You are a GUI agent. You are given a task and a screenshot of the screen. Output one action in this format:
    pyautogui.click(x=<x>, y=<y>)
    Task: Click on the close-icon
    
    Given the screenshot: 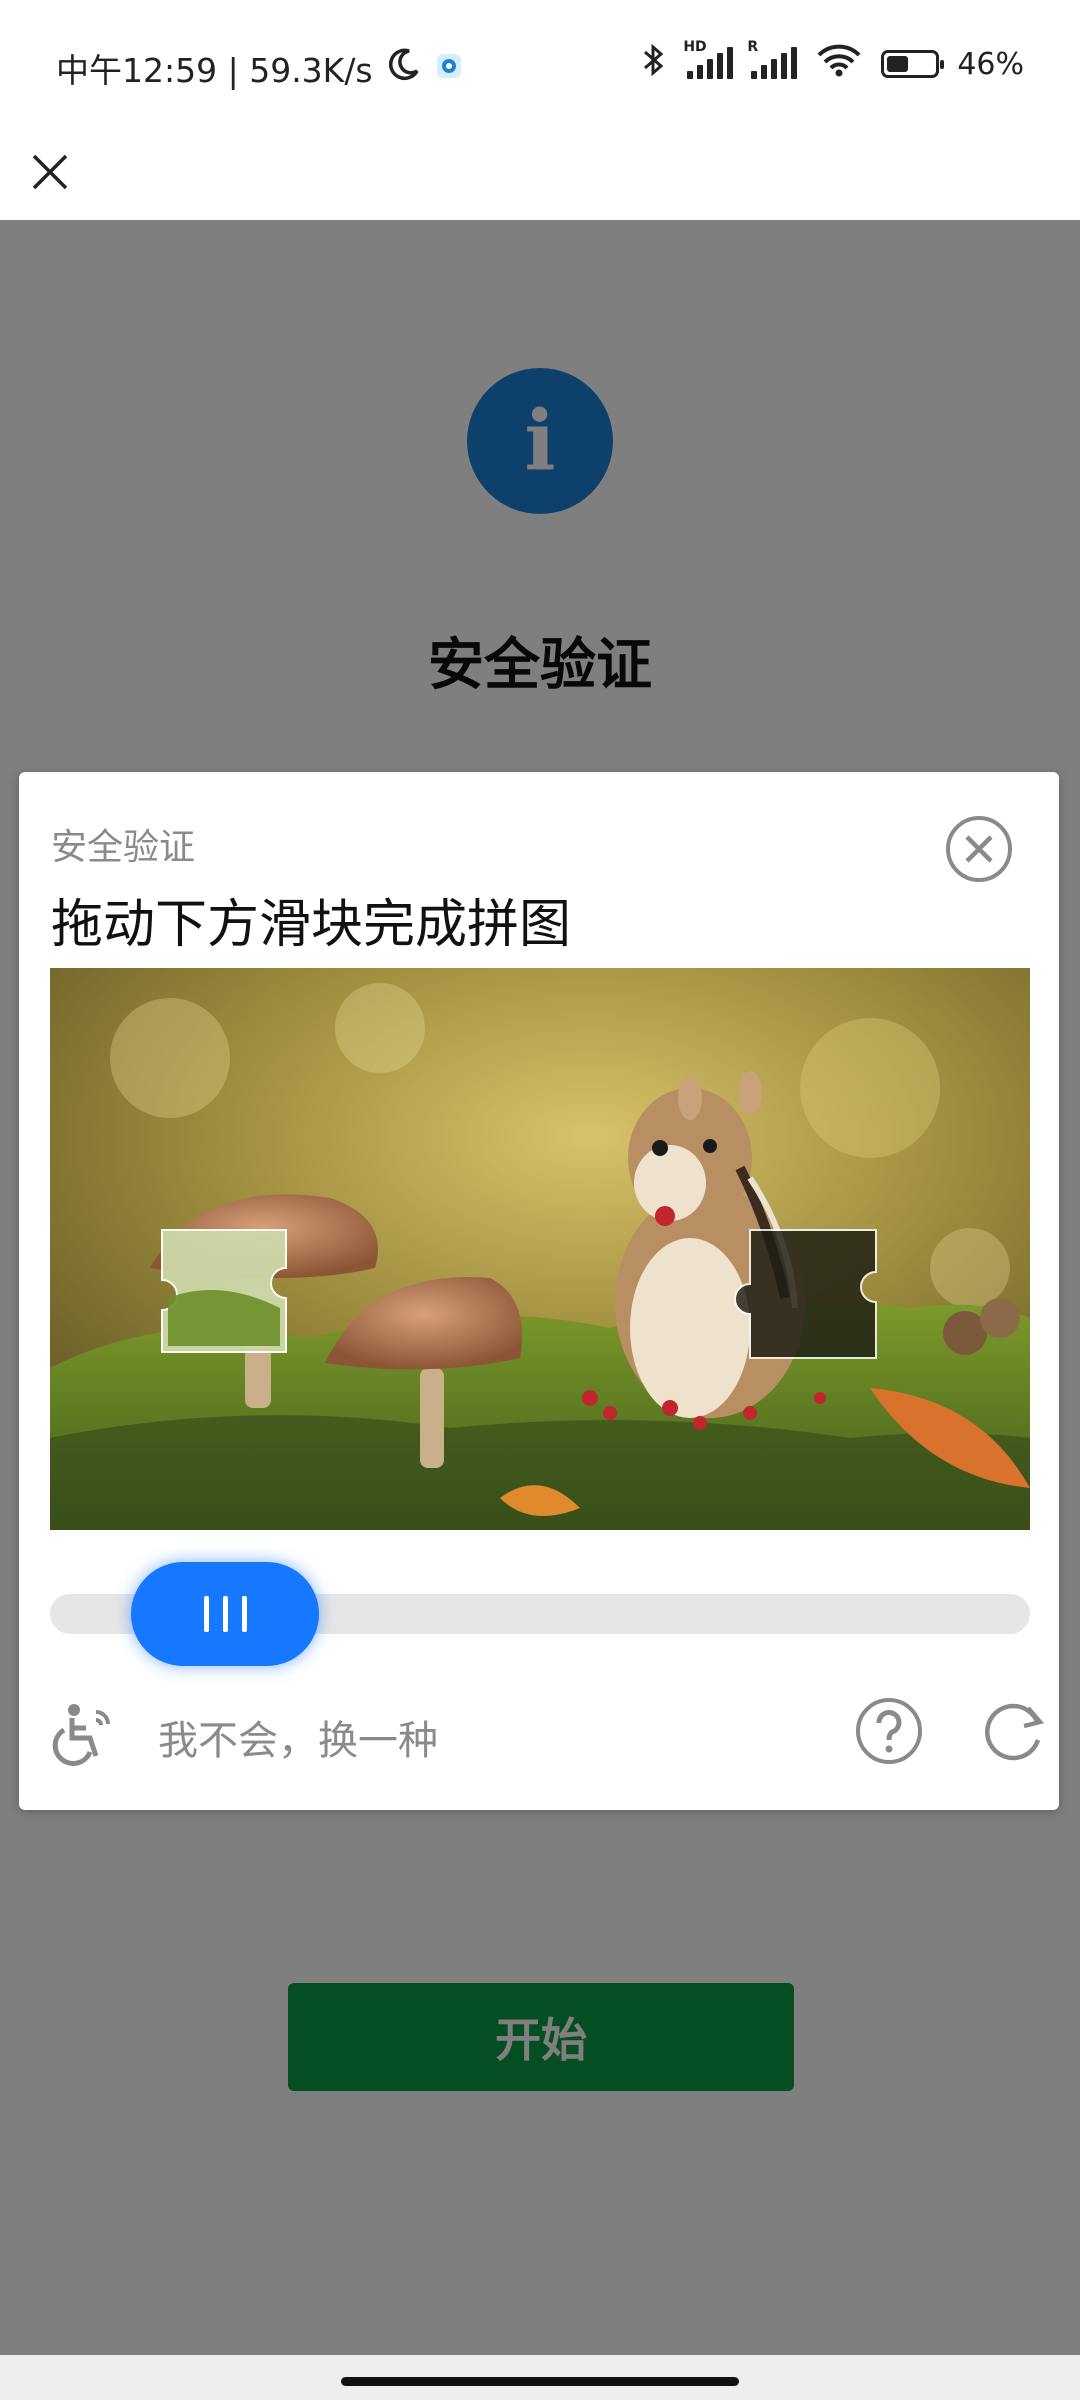 What is the action you would take?
    pyautogui.click(x=50, y=170)
    